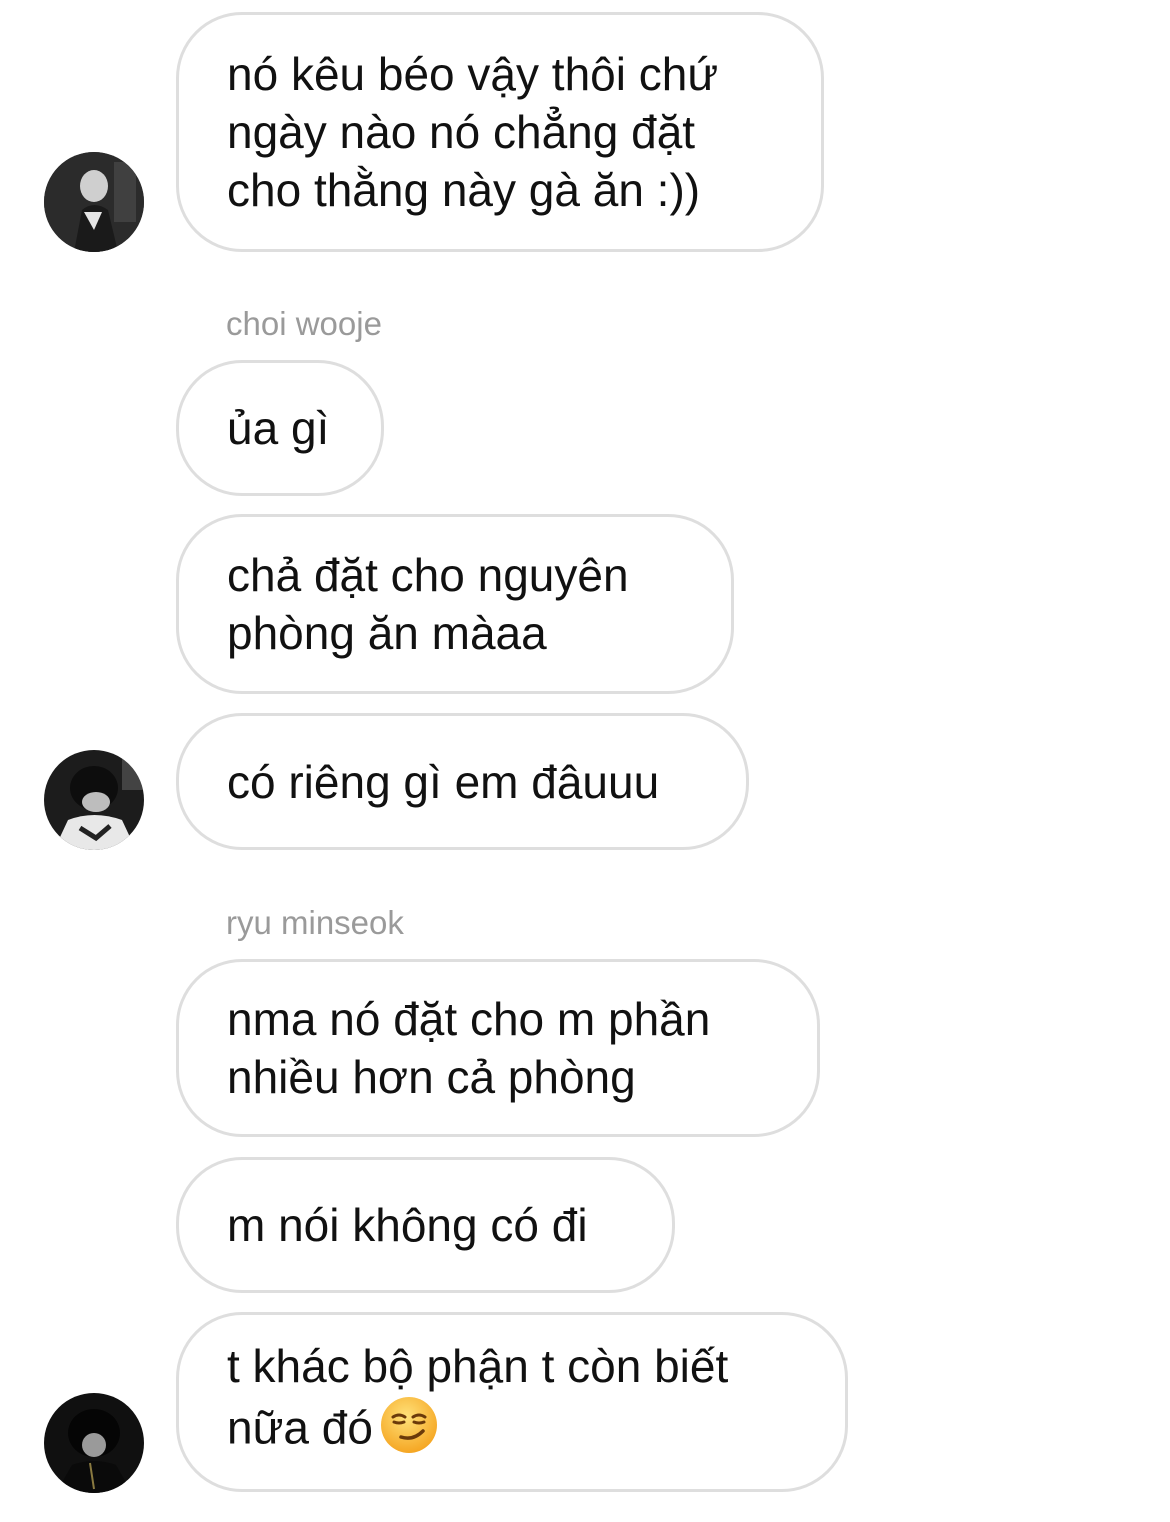  I want to click on message-bubble: nma nó đặt cho m phần nhiều hơn cả phòng, so click(498, 1048).